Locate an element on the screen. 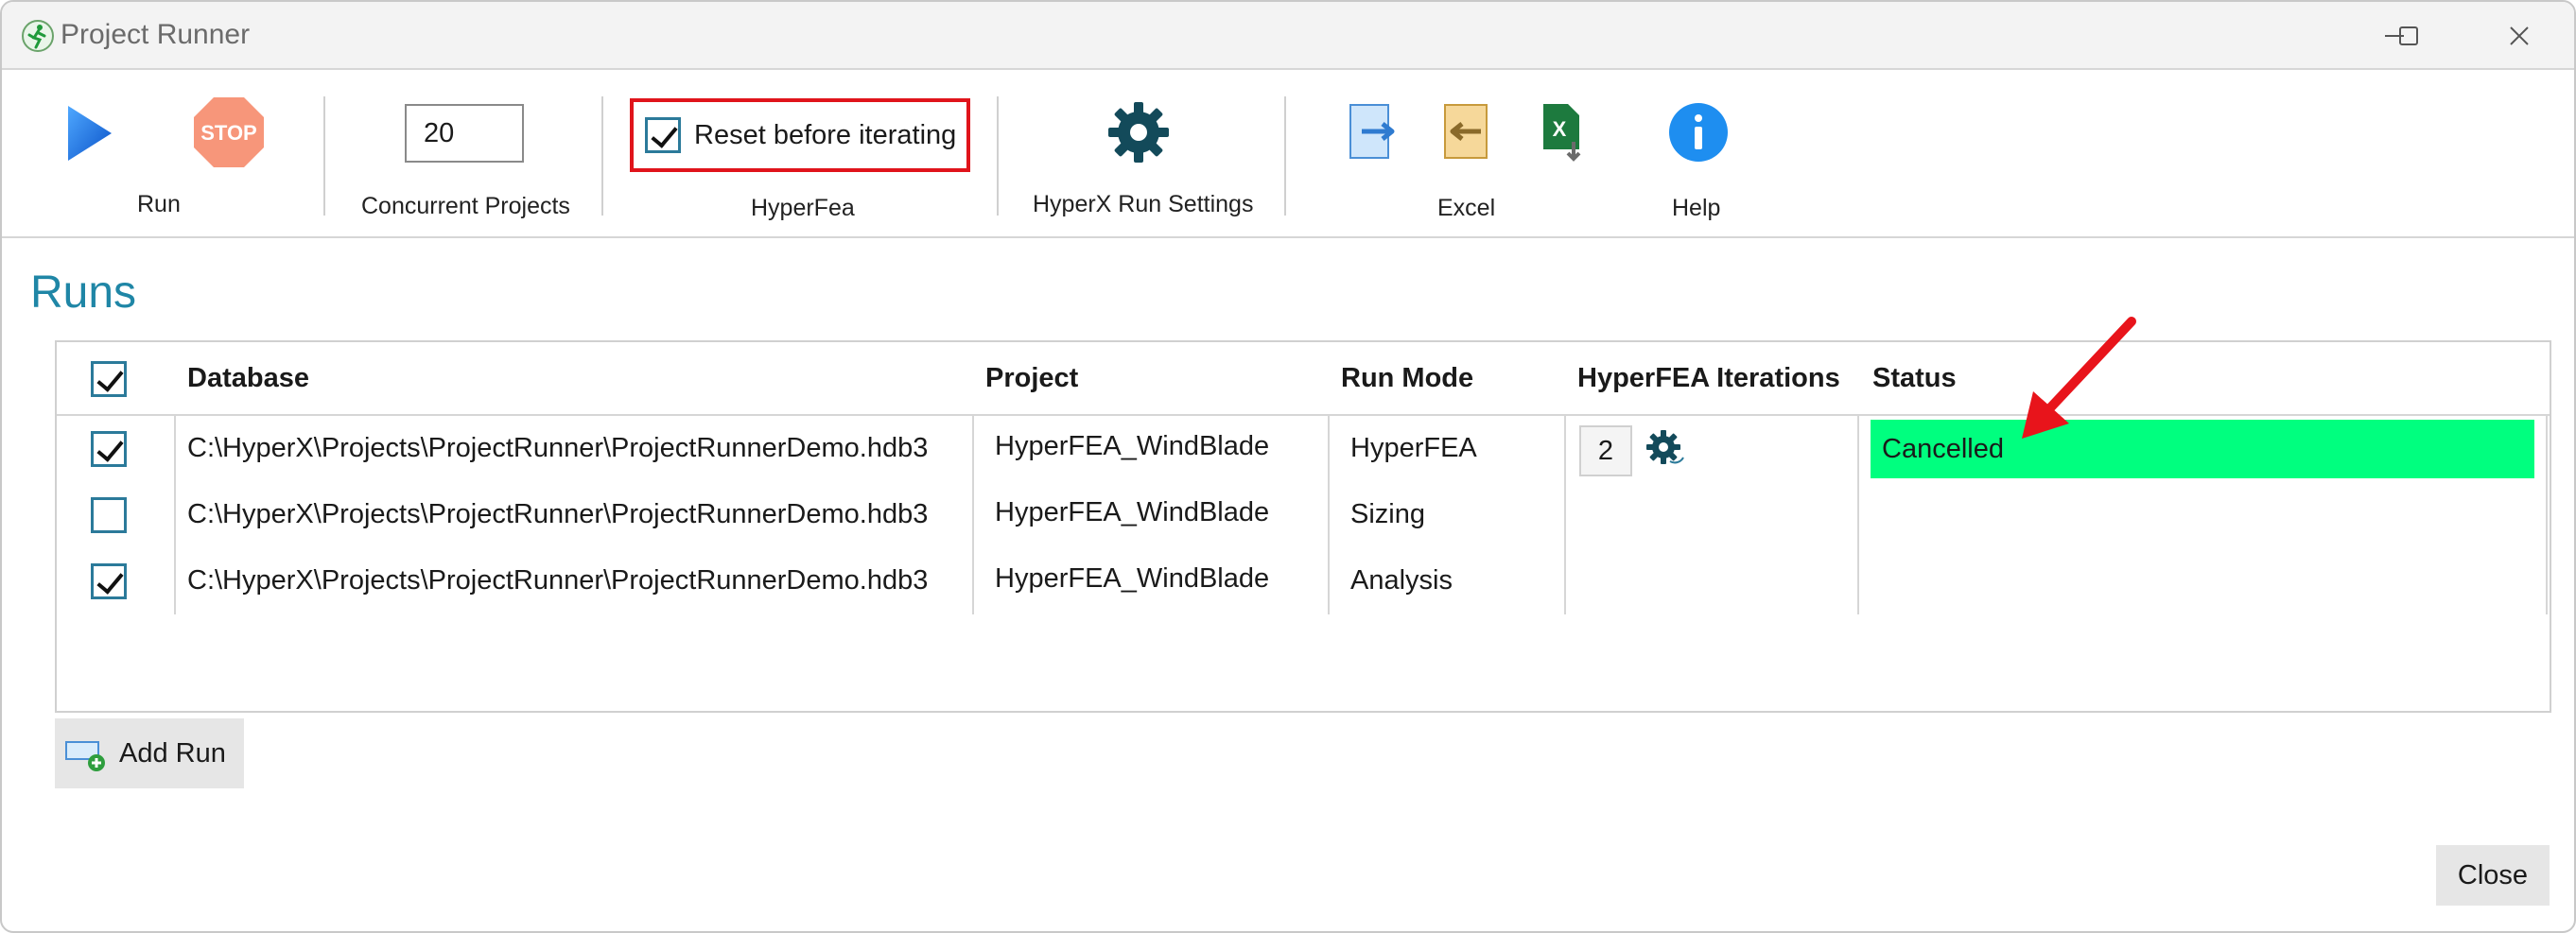 The height and width of the screenshot is (933, 2576). excel-icon: X is located at coordinates (1562, 133).